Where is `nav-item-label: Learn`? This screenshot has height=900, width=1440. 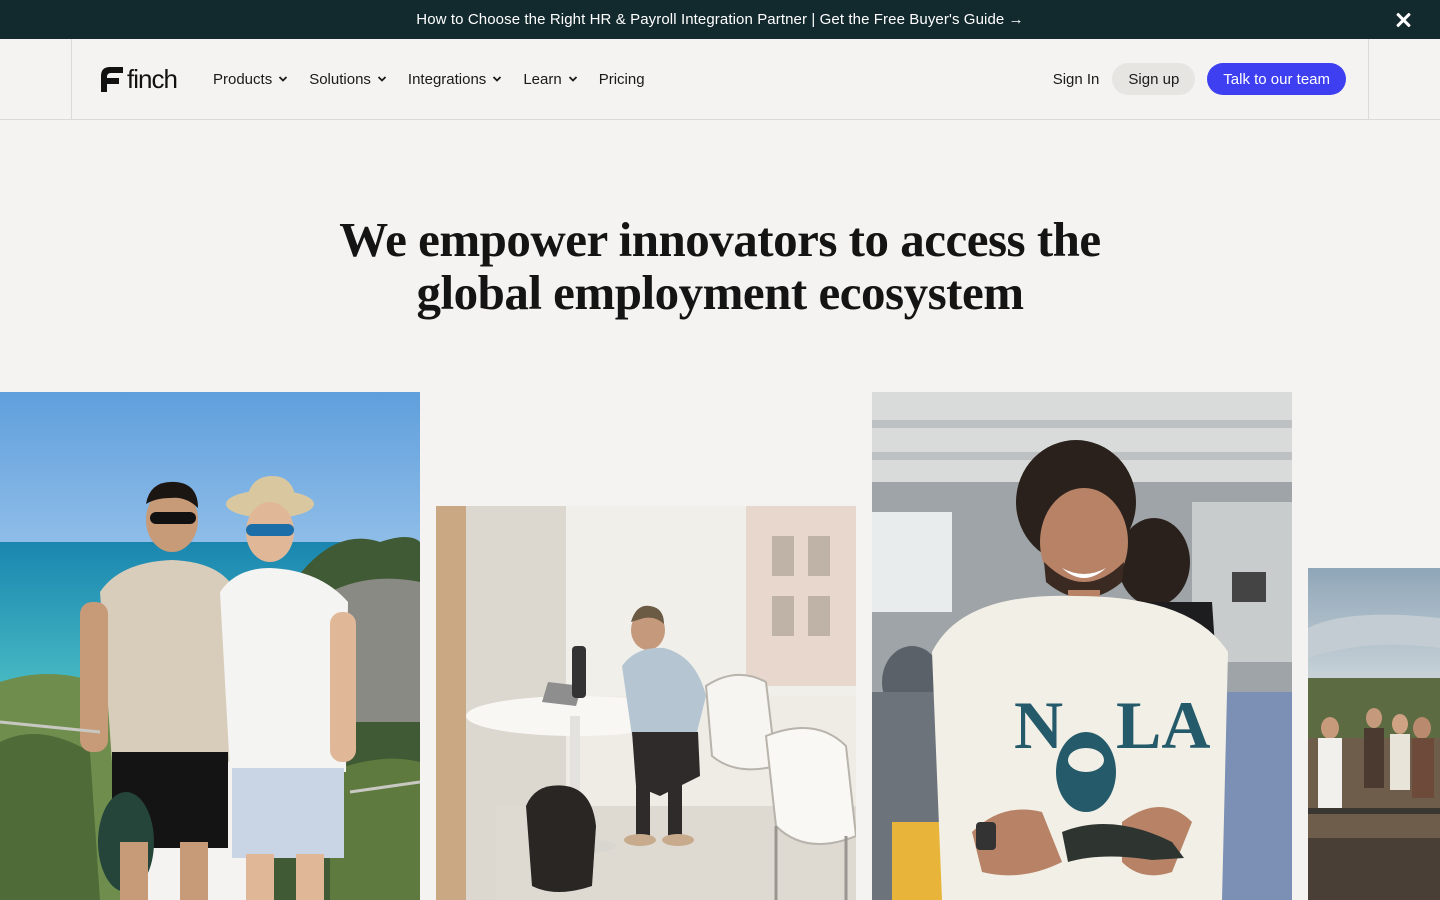 nav-item-label: Learn is located at coordinates (542, 79).